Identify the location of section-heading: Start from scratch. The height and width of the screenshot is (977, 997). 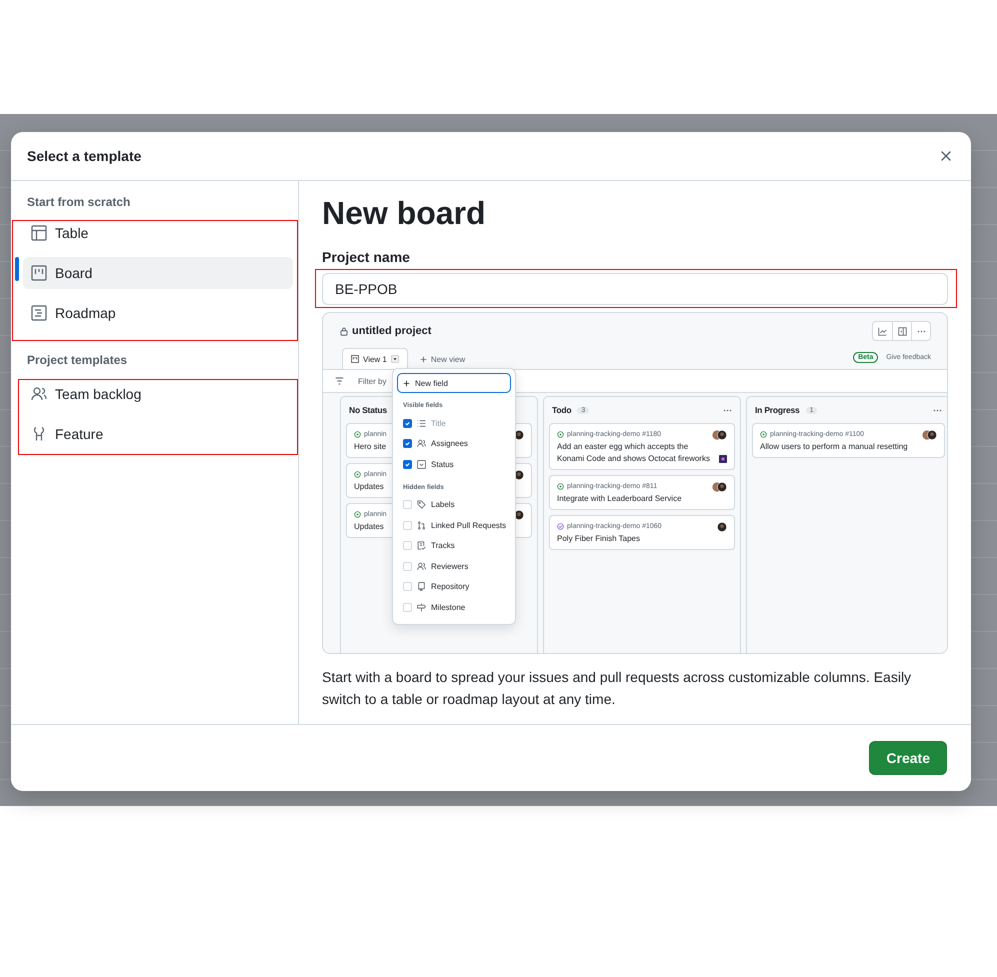
(79, 203).